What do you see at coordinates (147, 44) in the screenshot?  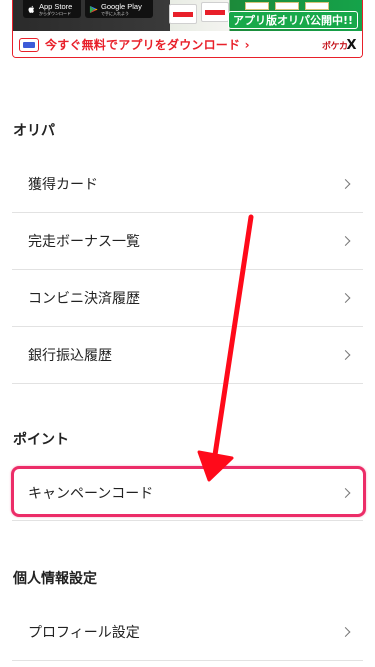 I see `banner-cta-text: 今すぐ無料でアプリをダウンロード ›` at bounding box center [147, 44].